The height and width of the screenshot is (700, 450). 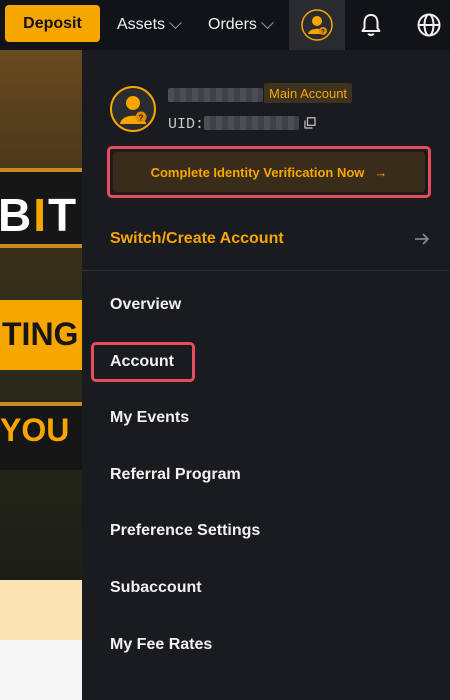 What do you see at coordinates (141, 24) in the screenshot?
I see `assets-label: Assets` at bounding box center [141, 24].